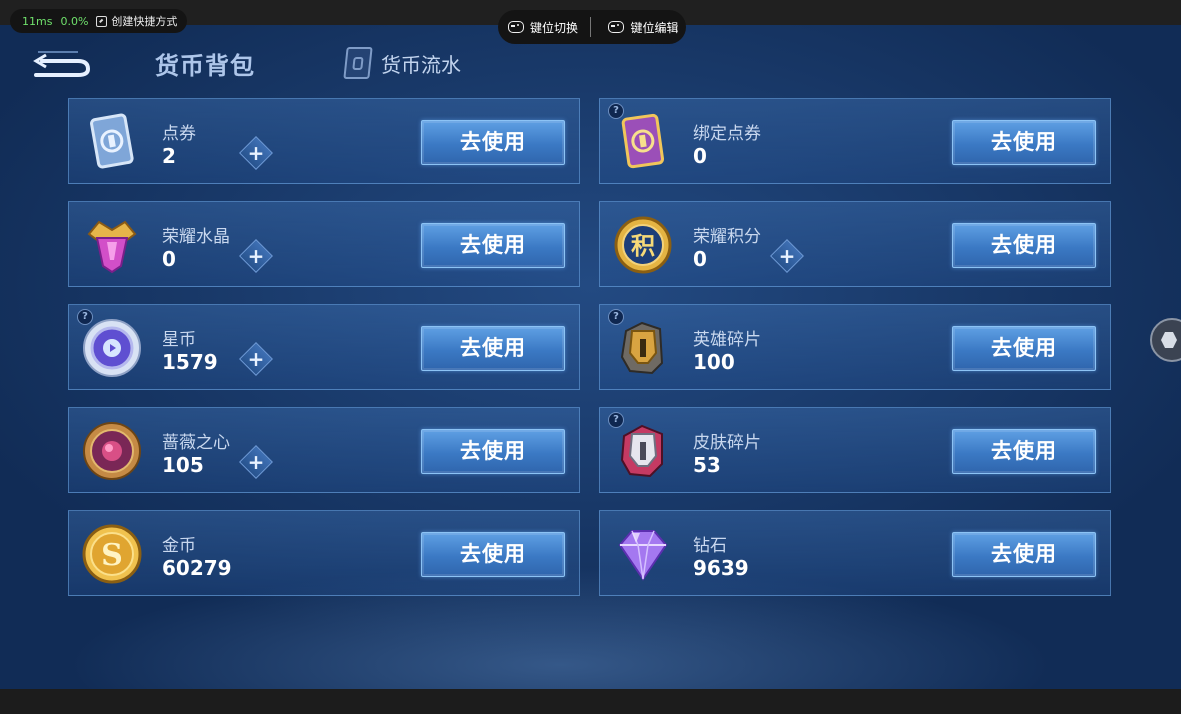  Describe the element at coordinates (324, 450) in the screenshot. I see `currency-card: 蔷薇之心 105 + 去使用` at that location.